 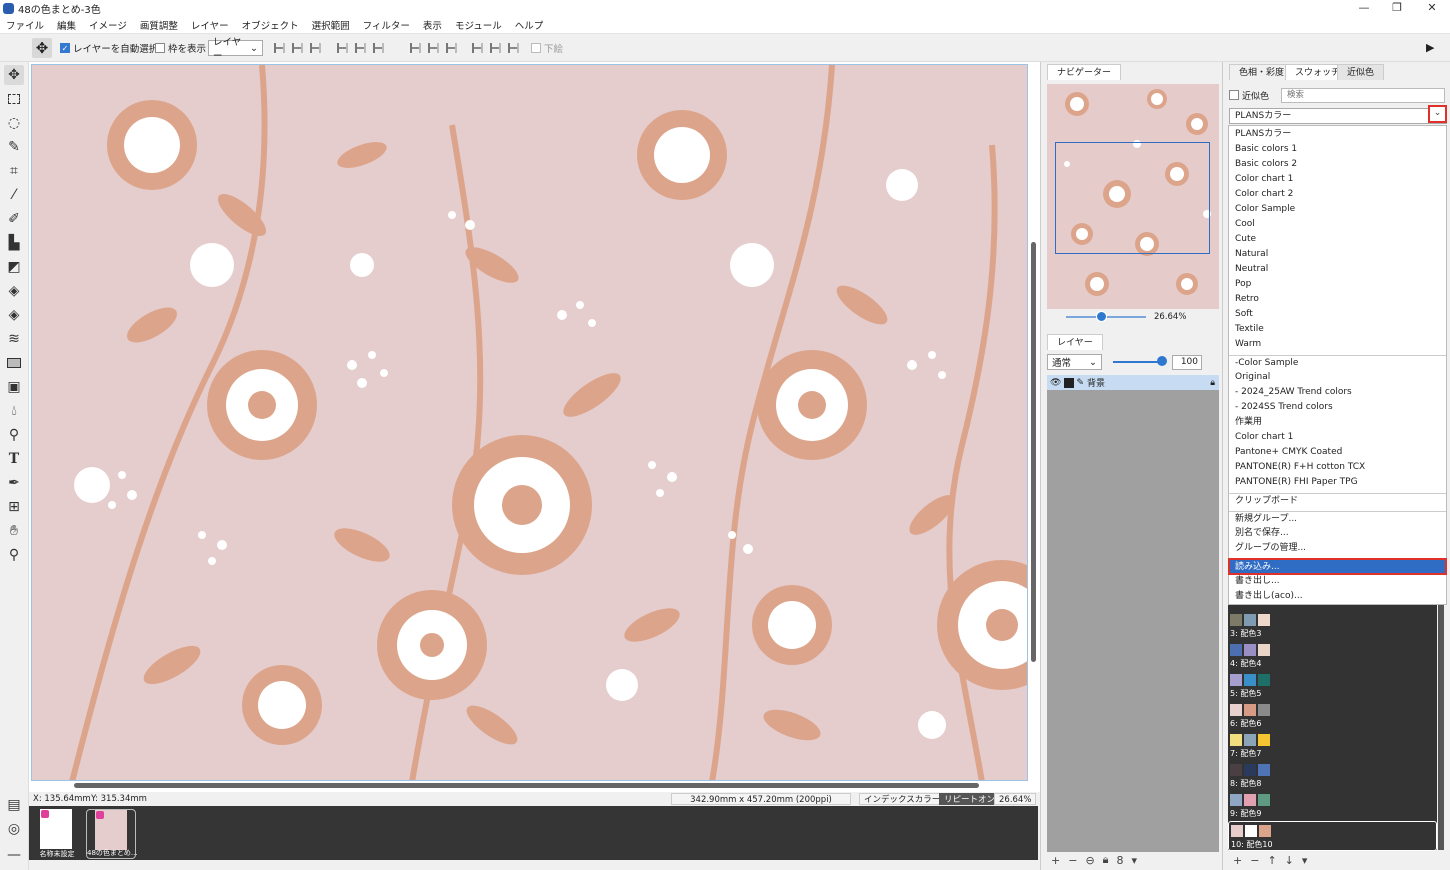 What do you see at coordinates (1337, 194) in the screenshot?
I see `swatch-menu-item: Color chart 2` at bounding box center [1337, 194].